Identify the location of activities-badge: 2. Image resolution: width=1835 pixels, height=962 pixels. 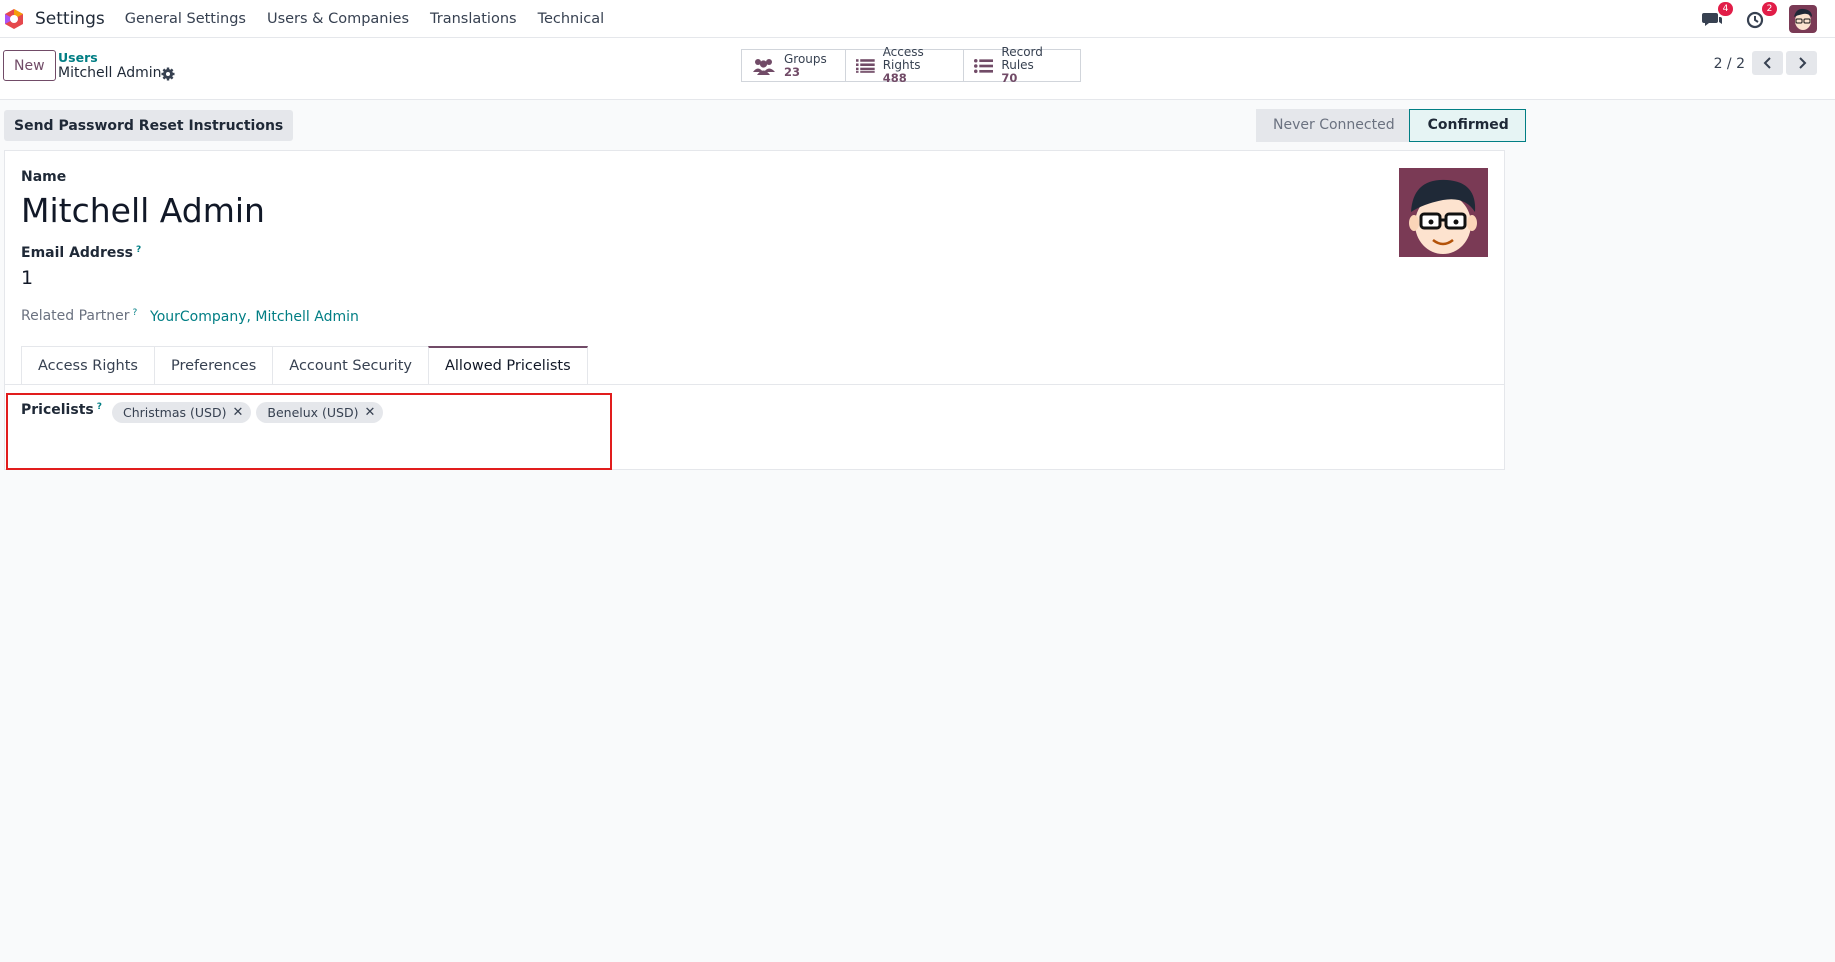
(1769, 9).